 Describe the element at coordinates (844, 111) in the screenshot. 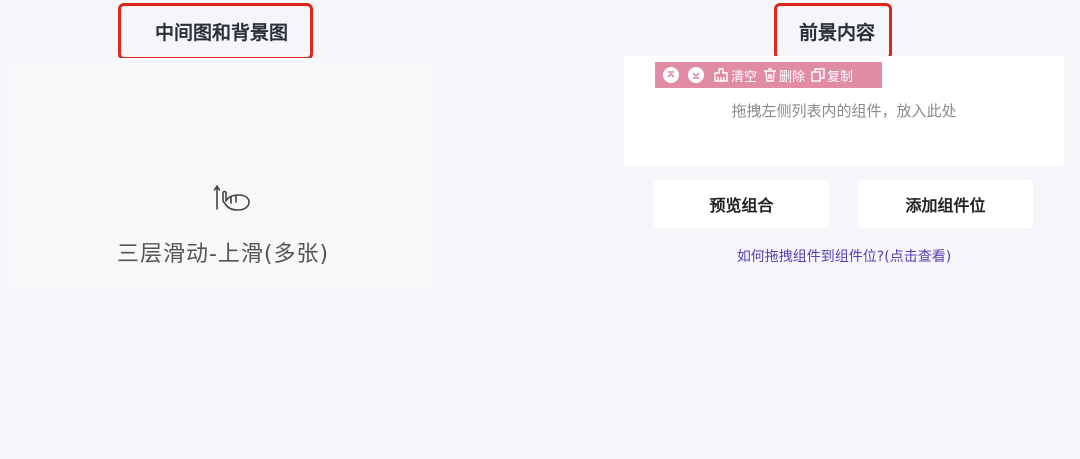

I see `drop-hint: 拖拽左侧列表内的组件，放入此处` at that location.